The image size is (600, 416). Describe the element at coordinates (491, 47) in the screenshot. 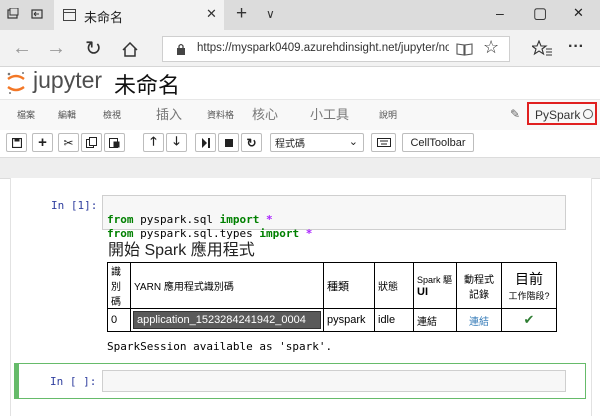

I see `favorite-star-icon: ☆` at that location.